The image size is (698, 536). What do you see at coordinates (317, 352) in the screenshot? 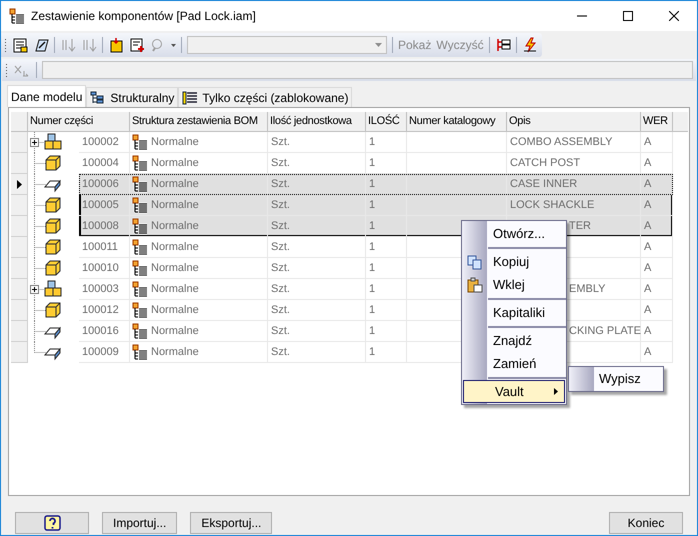
I see `table-cell: Szt.` at bounding box center [317, 352].